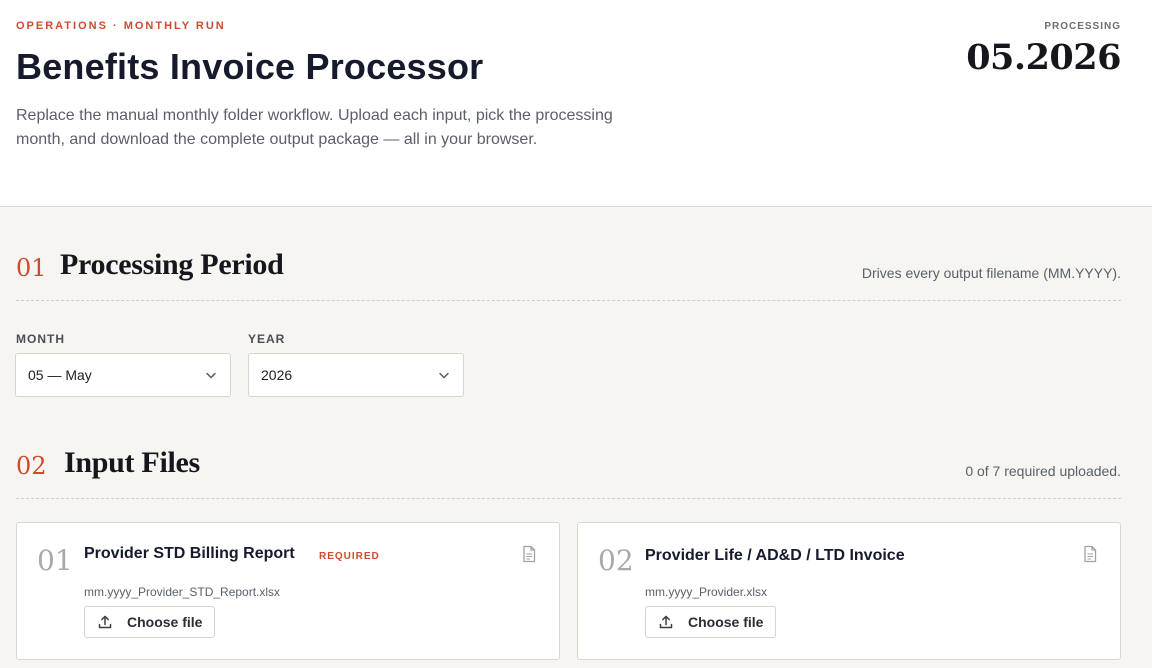 Image resolution: width=1152 pixels, height=668 pixels. What do you see at coordinates (31, 268) in the screenshot?
I see `section-number: 01` at bounding box center [31, 268].